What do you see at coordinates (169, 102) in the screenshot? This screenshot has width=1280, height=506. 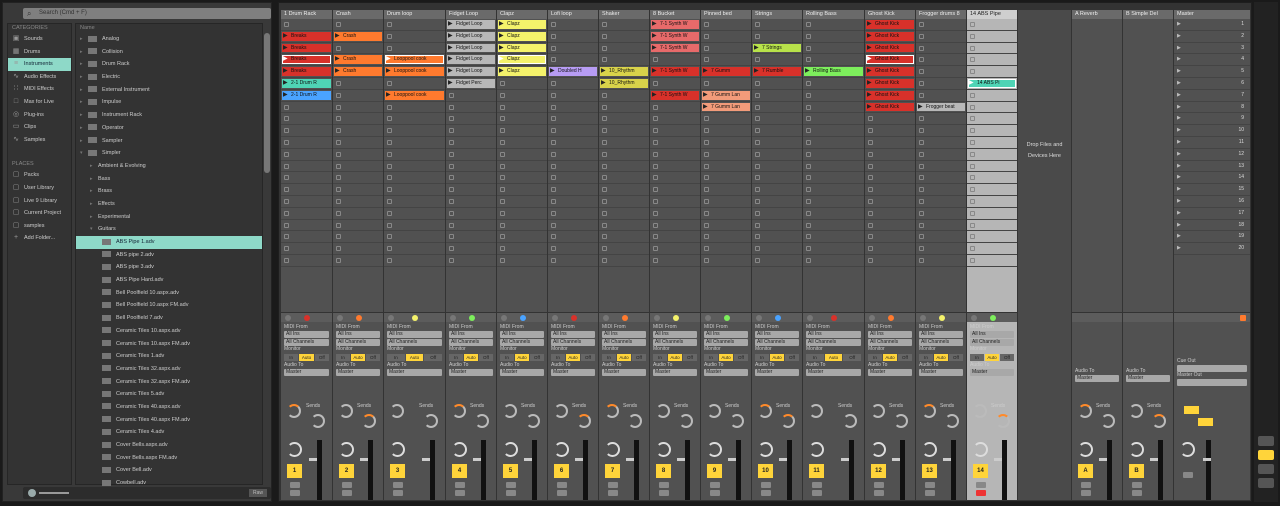 I see `list-item: ▸ Impulse` at bounding box center [169, 102].